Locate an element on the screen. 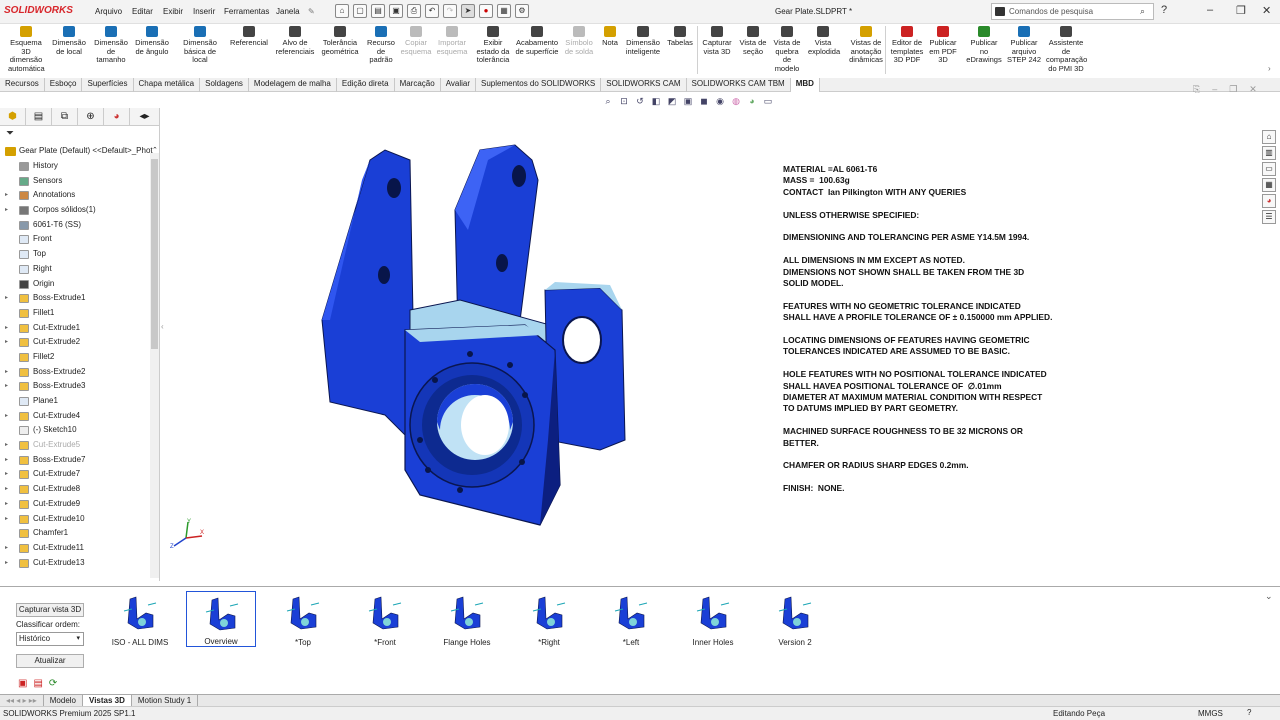  design-library-icon: ▥ is located at coordinates (1269, 153).